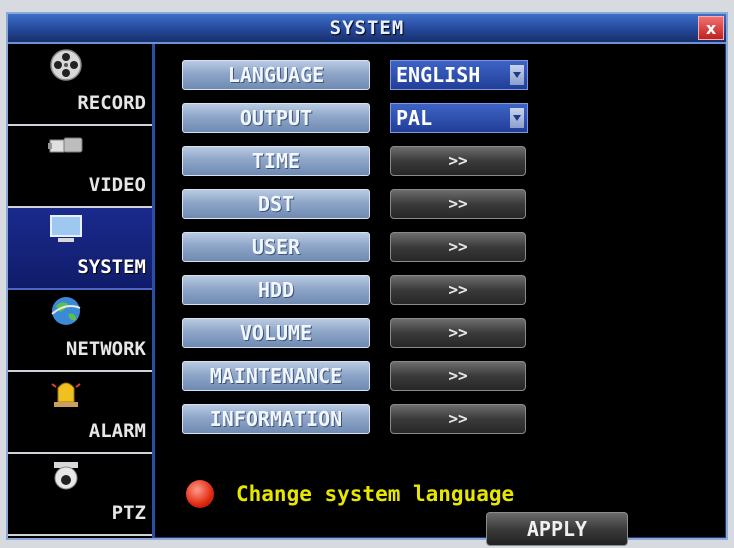  Describe the element at coordinates (105, 349) in the screenshot. I see `sidebar-item-label: NETWORK` at that location.